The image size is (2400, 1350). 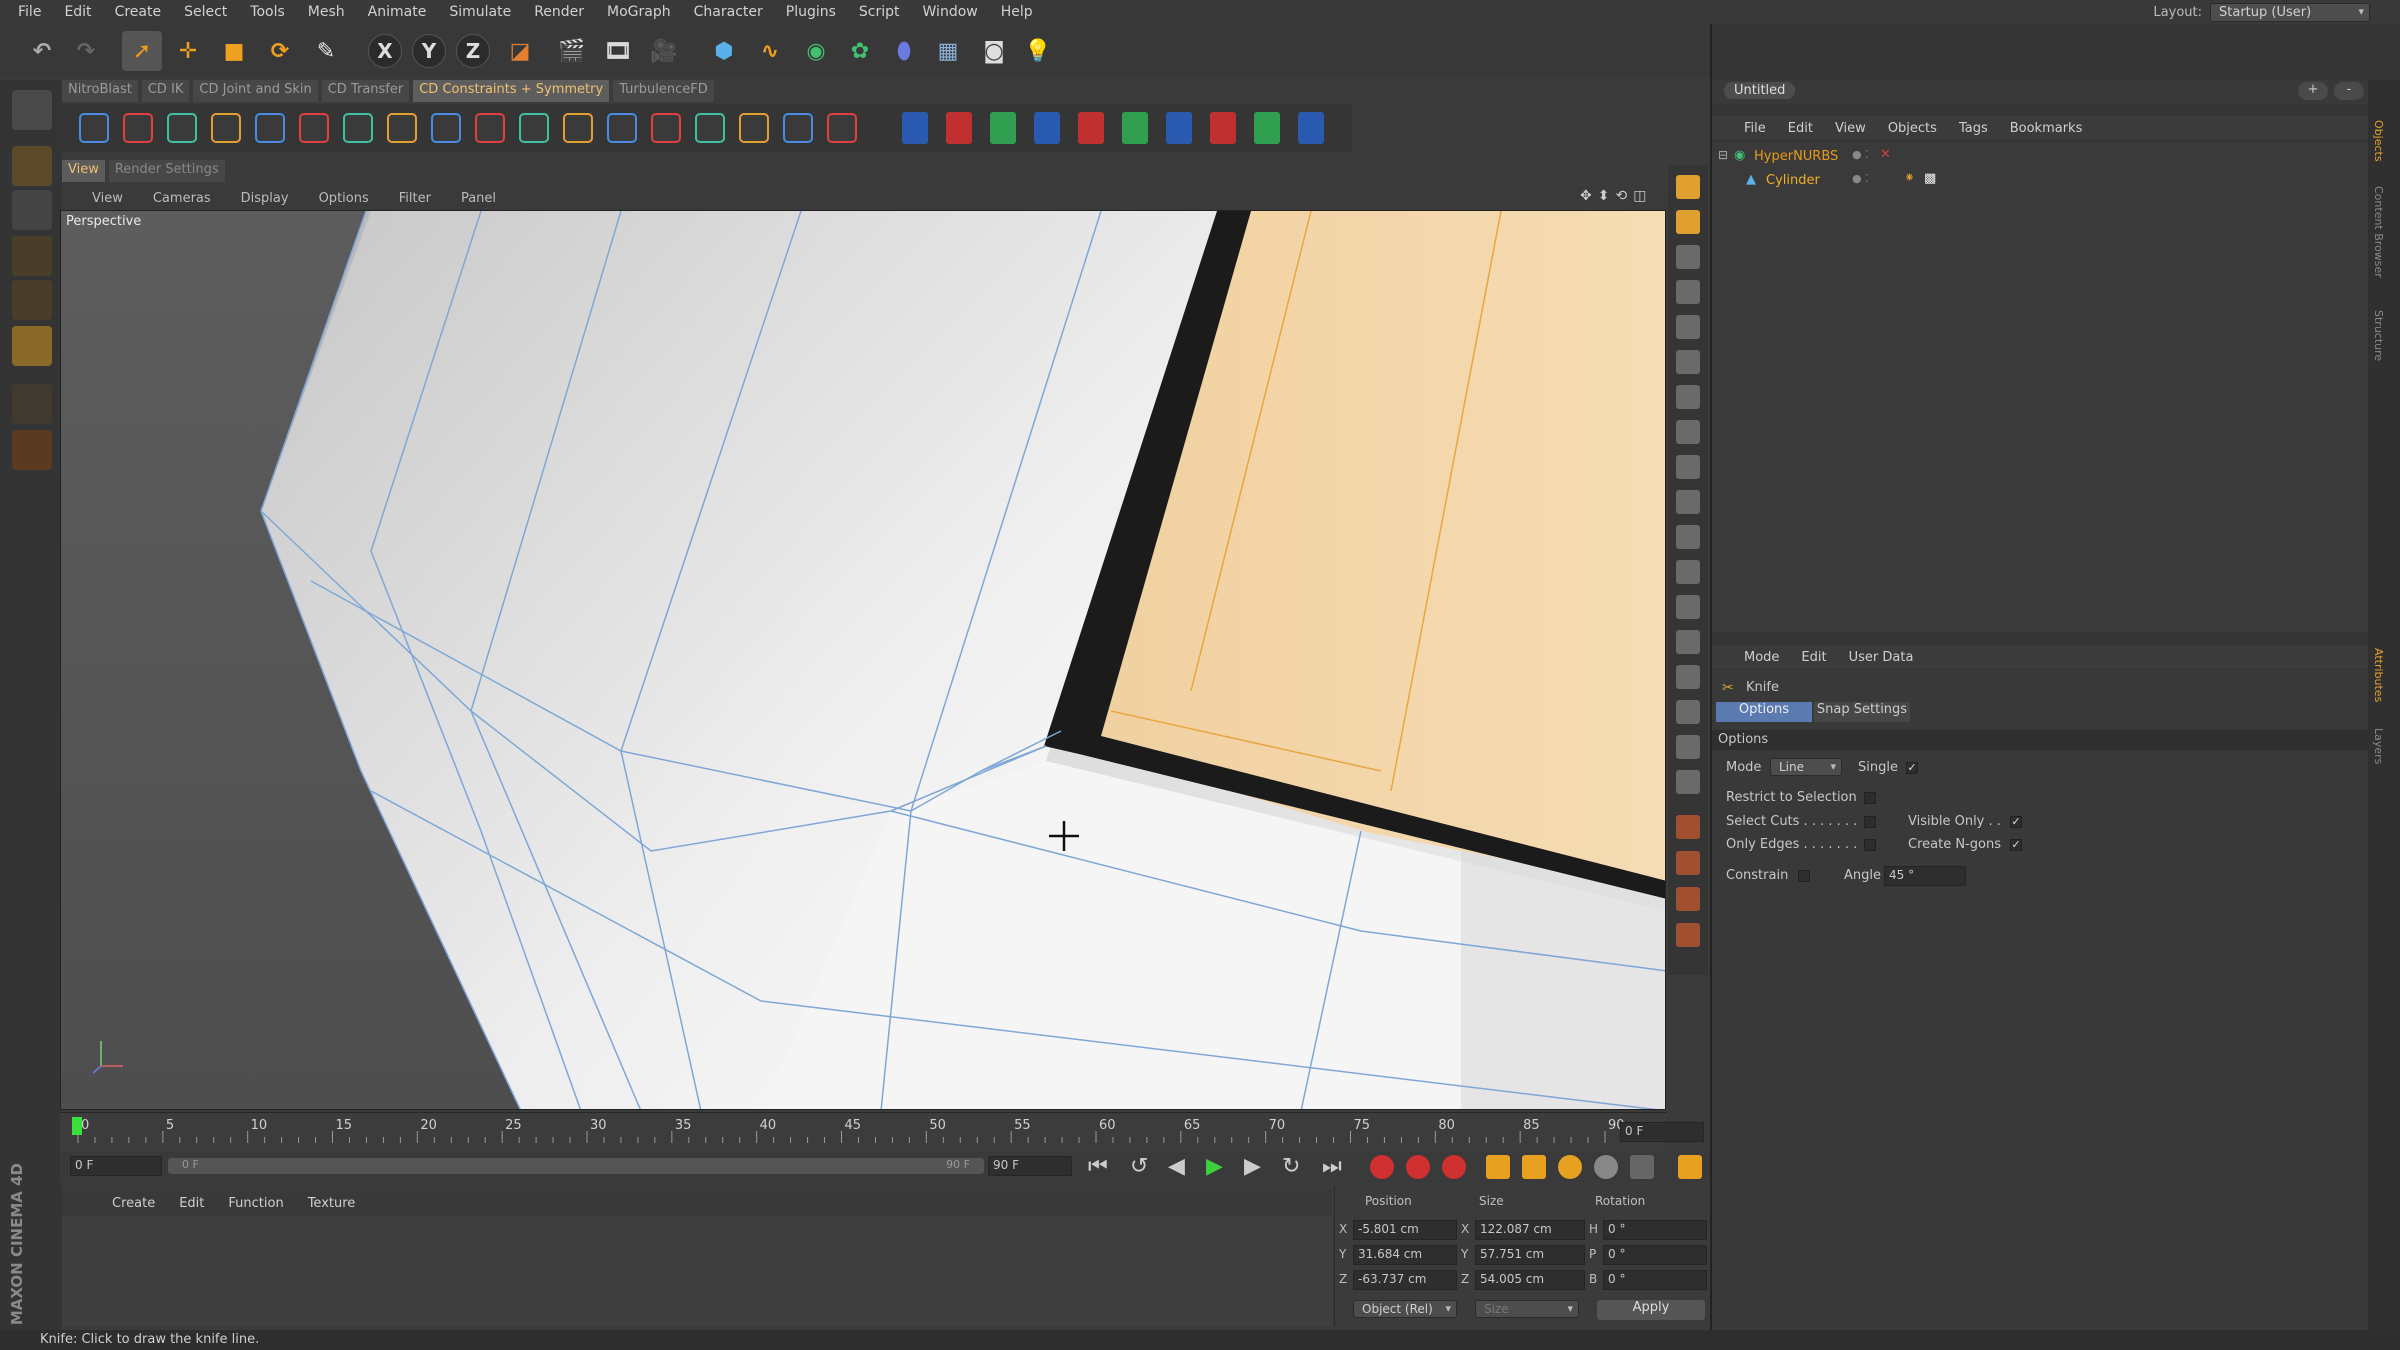 I want to click on select-cuts-checkbox, so click(x=1870, y=822).